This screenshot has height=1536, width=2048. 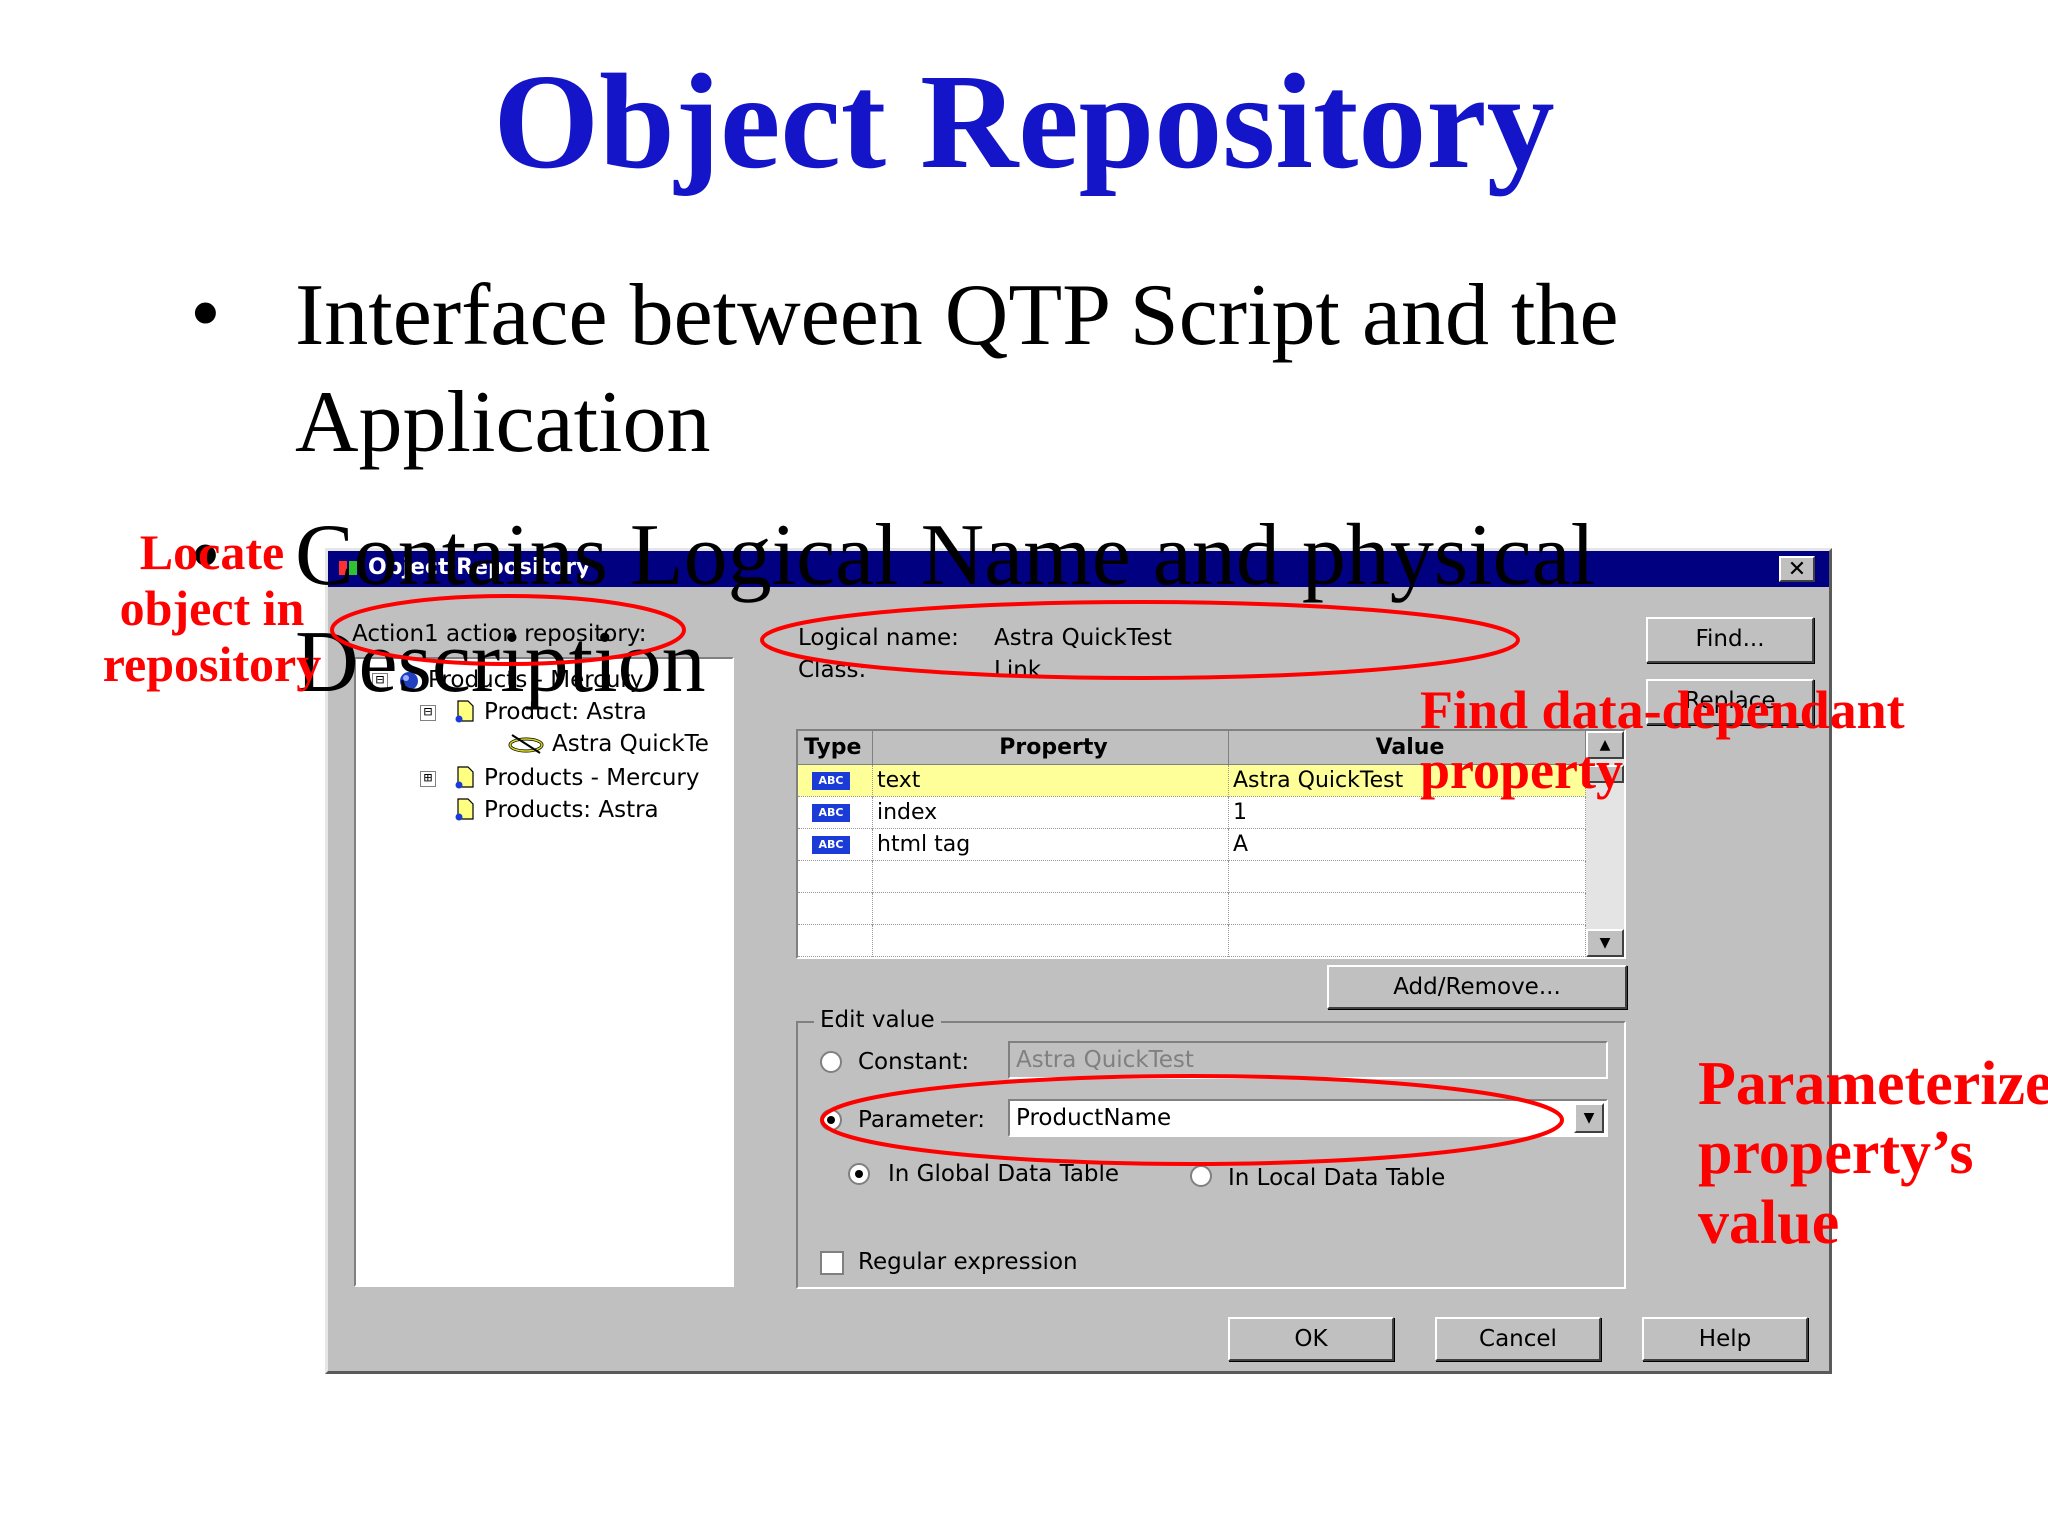 What do you see at coordinates (591, 778) in the screenshot?
I see `tree-item-products-mercury-2: Products - Mercury` at bounding box center [591, 778].